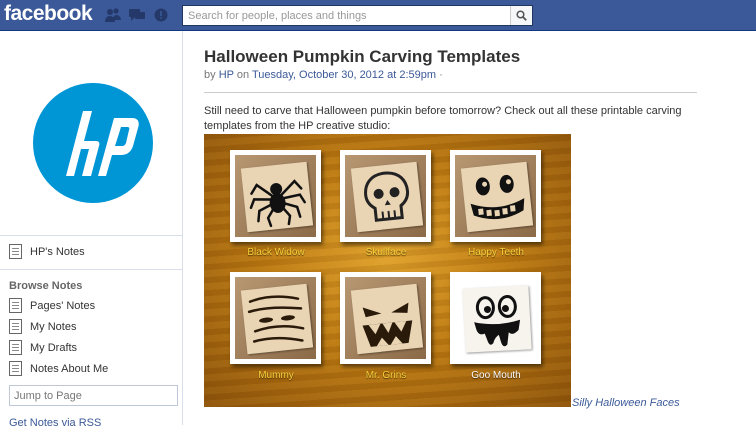  Describe the element at coordinates (63, 305) in the screenshot. I see `sidebar-item-label: Pages' Notes` at that location.